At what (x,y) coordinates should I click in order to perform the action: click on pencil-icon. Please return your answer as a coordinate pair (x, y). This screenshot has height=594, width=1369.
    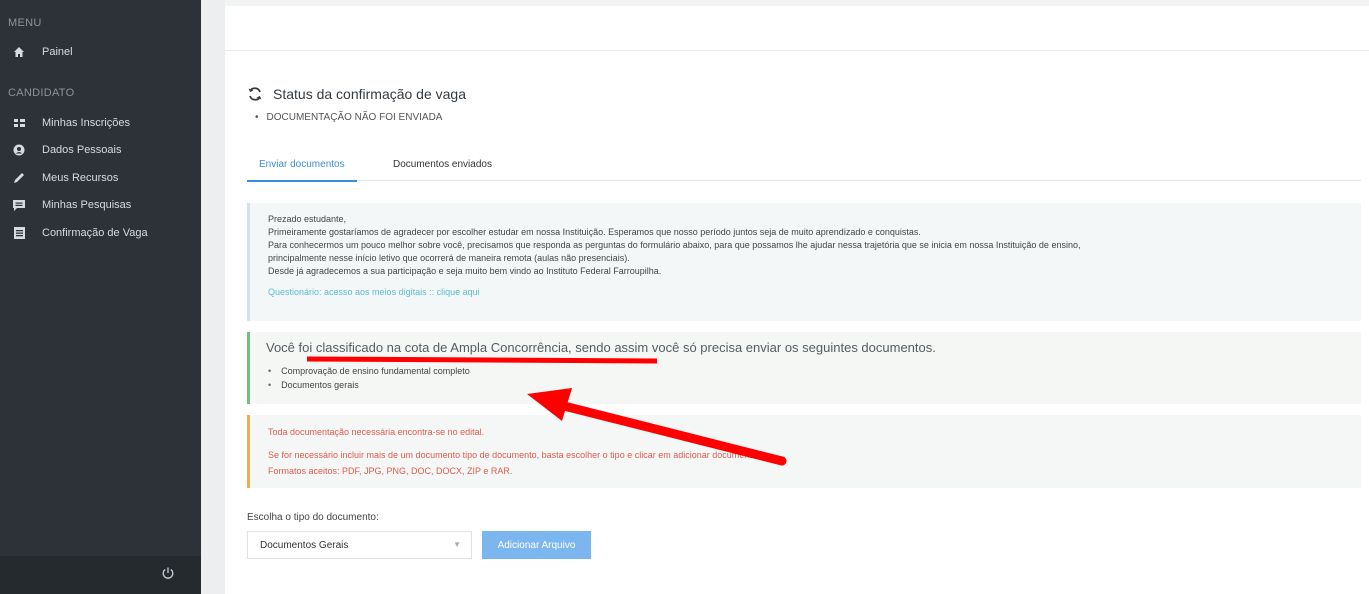
    Looking at the image, I should click on (19, 178).